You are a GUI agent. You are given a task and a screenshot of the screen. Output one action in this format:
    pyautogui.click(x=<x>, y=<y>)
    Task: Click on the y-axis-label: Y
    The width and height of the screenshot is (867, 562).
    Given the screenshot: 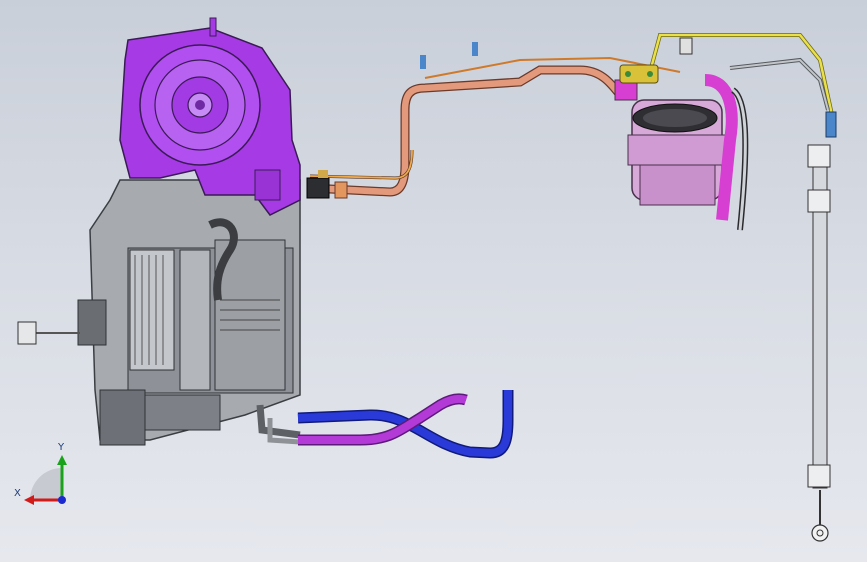 What is the action you would take?
    pyautogui.click(x=61, y=447)
    